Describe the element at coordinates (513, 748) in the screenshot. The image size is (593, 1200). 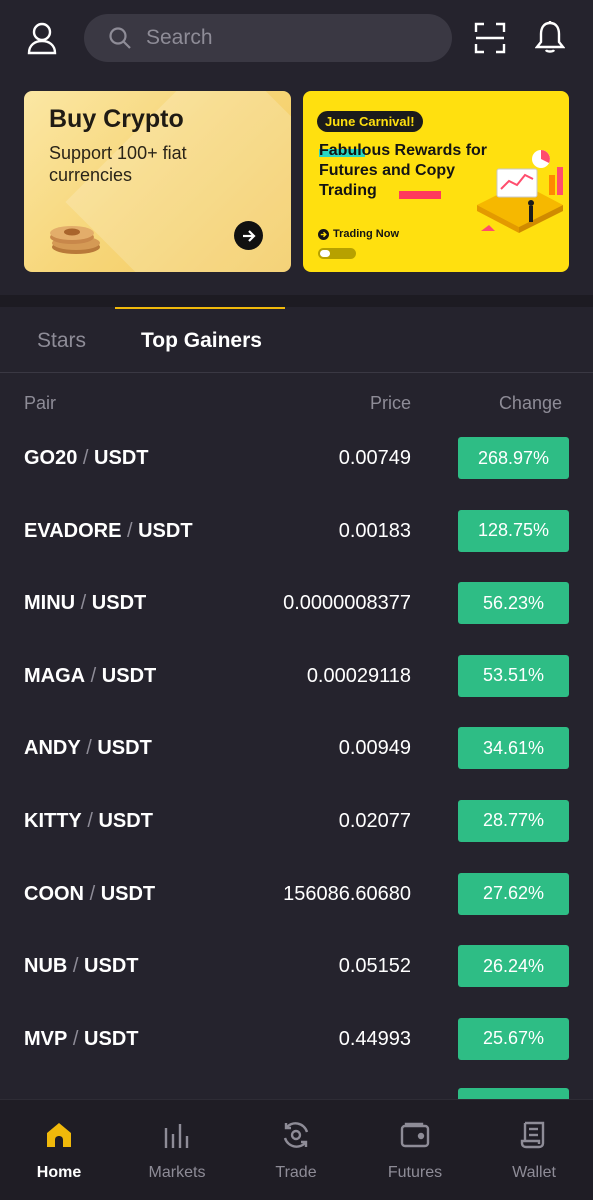
I see `change-badge: 34.61%` at that location.